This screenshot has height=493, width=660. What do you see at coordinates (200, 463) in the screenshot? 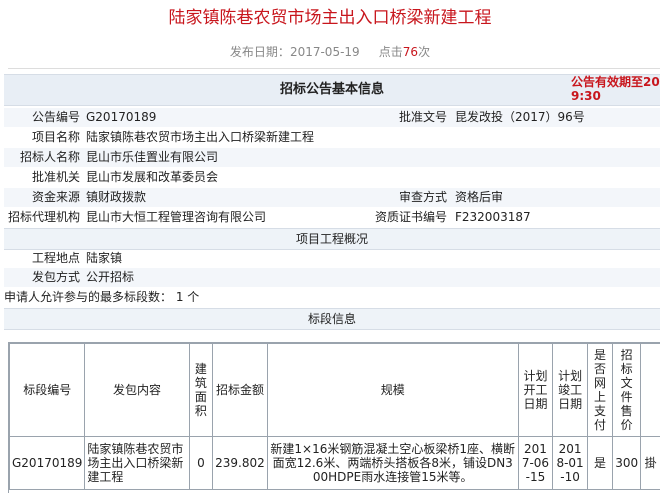
I see `cell-area: 0` at bounding box center [200, 463].